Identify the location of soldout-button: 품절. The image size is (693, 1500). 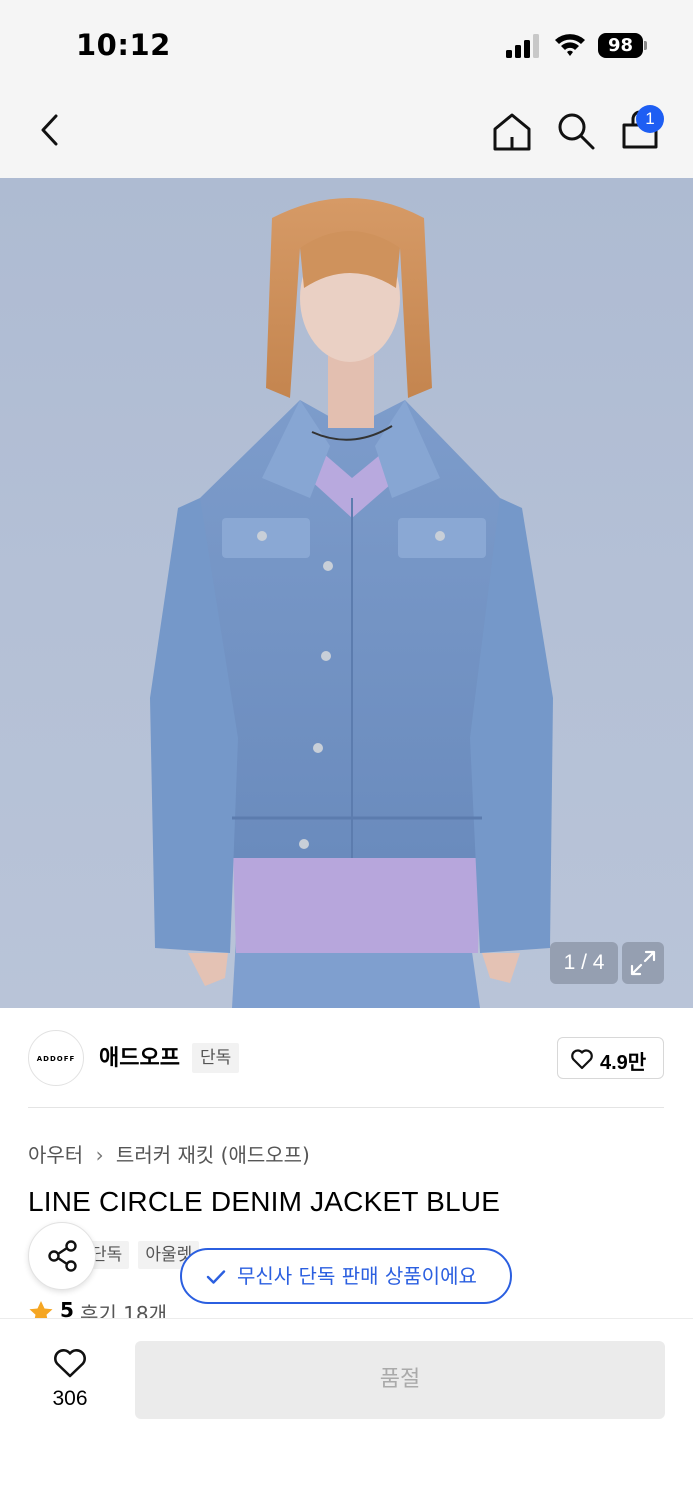
(400, 1380).